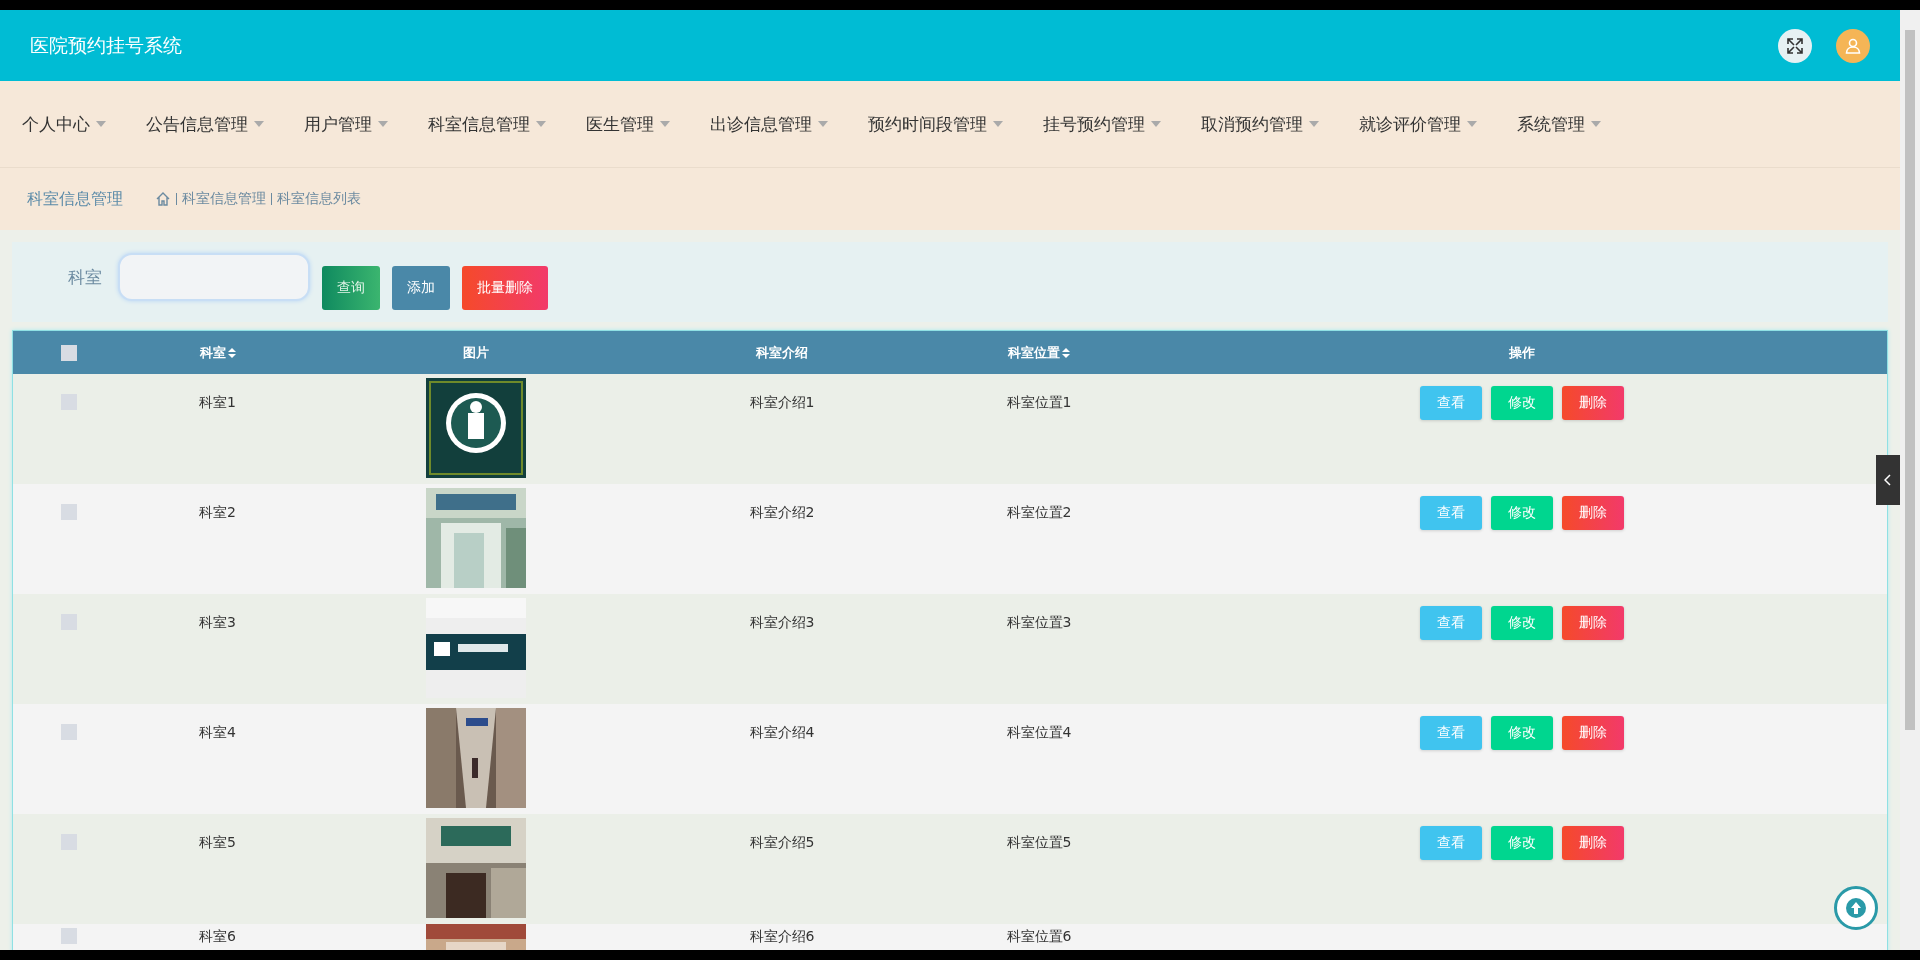  Describe the element at coordinates (1034, 352) in the screenshot. I see `column-header: 科室位置` at that location.